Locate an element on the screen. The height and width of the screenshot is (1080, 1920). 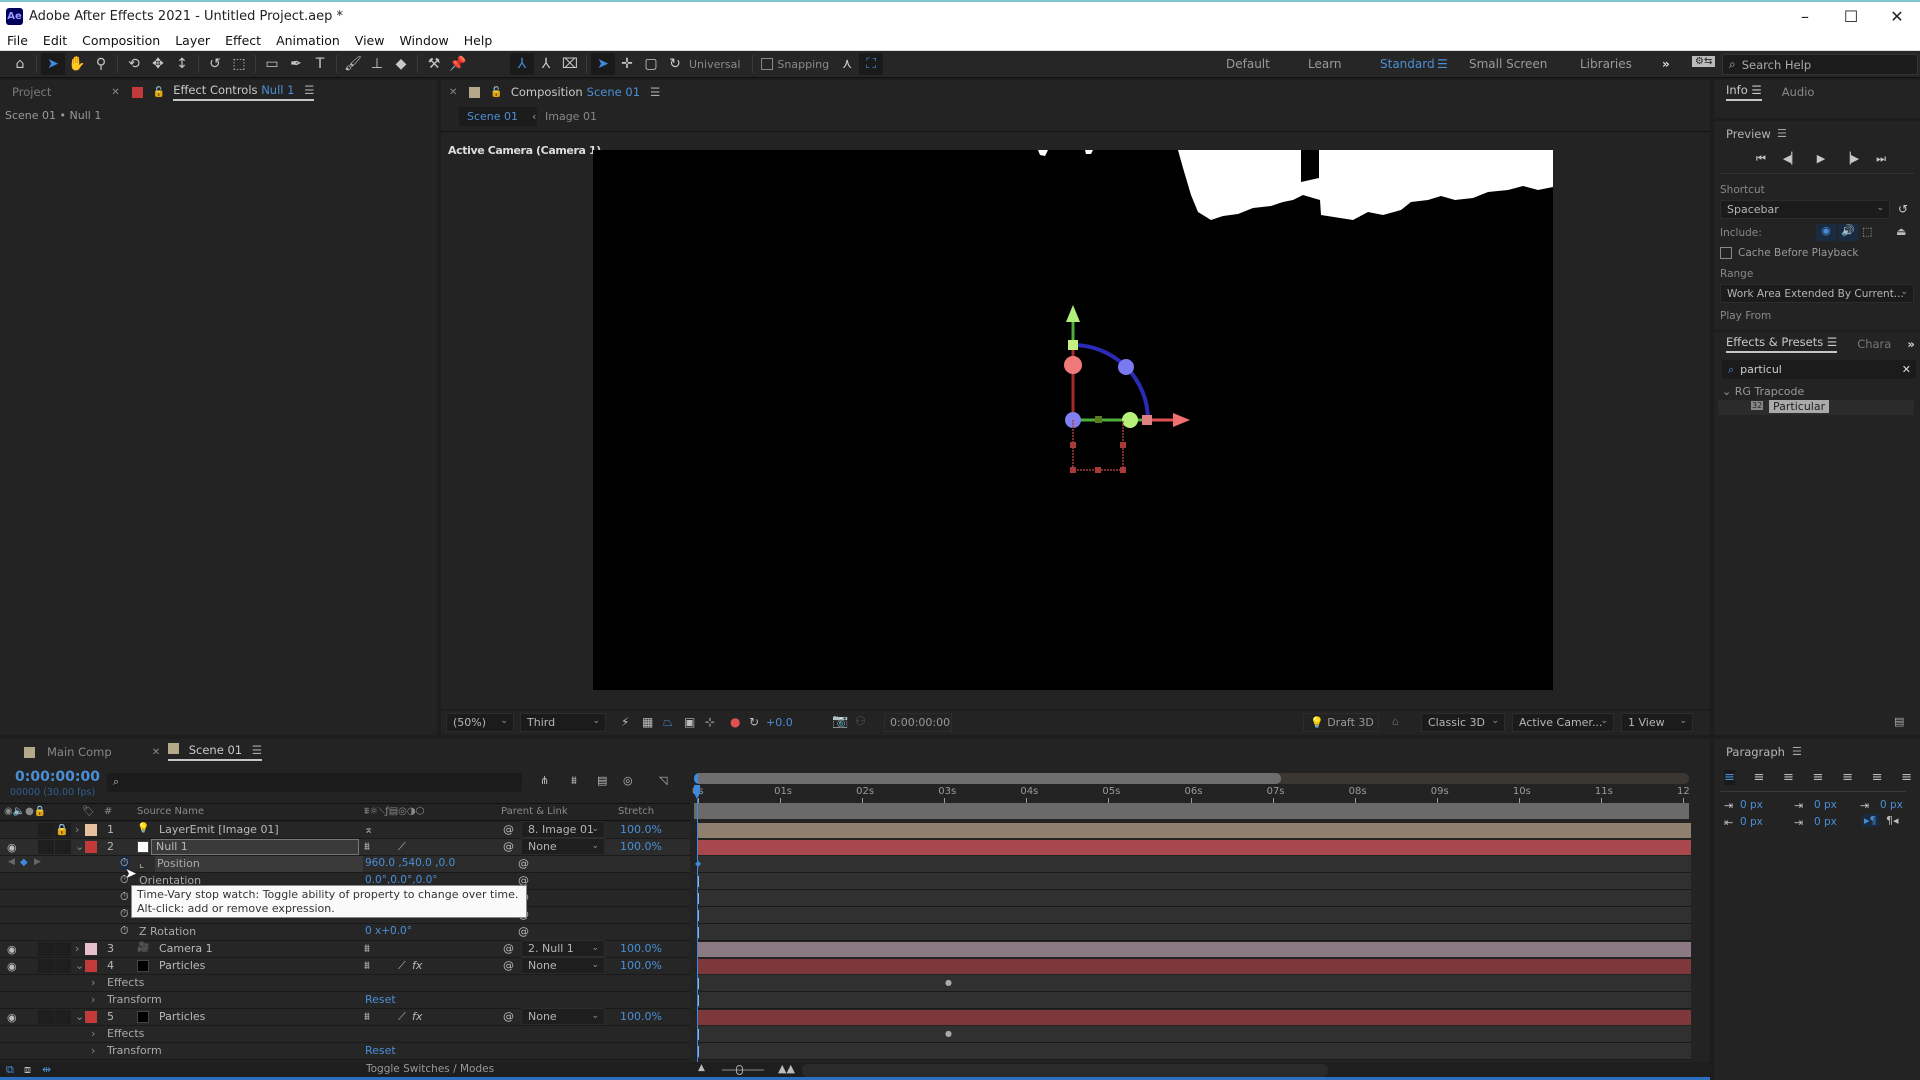
in-out-icon: ⇹ is located at coordinates (46, 1069).